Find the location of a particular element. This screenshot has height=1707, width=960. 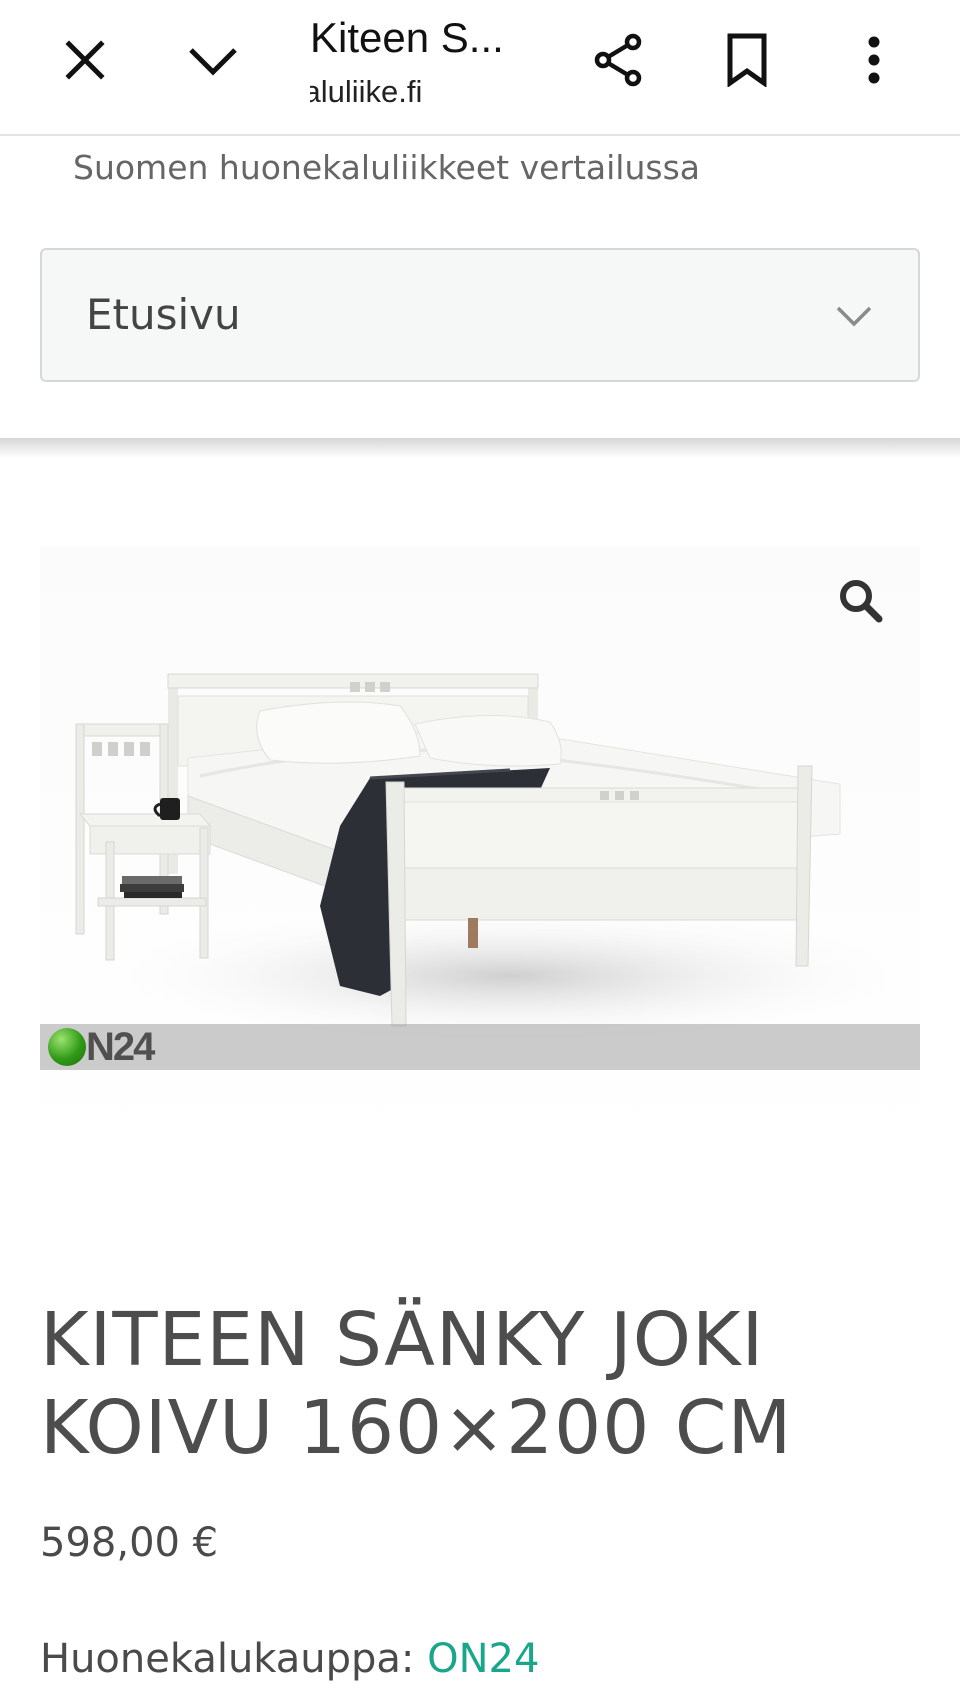

browser-toolbar: Kiteen S... kaluliike.fi is located at coordinates (480, 68).